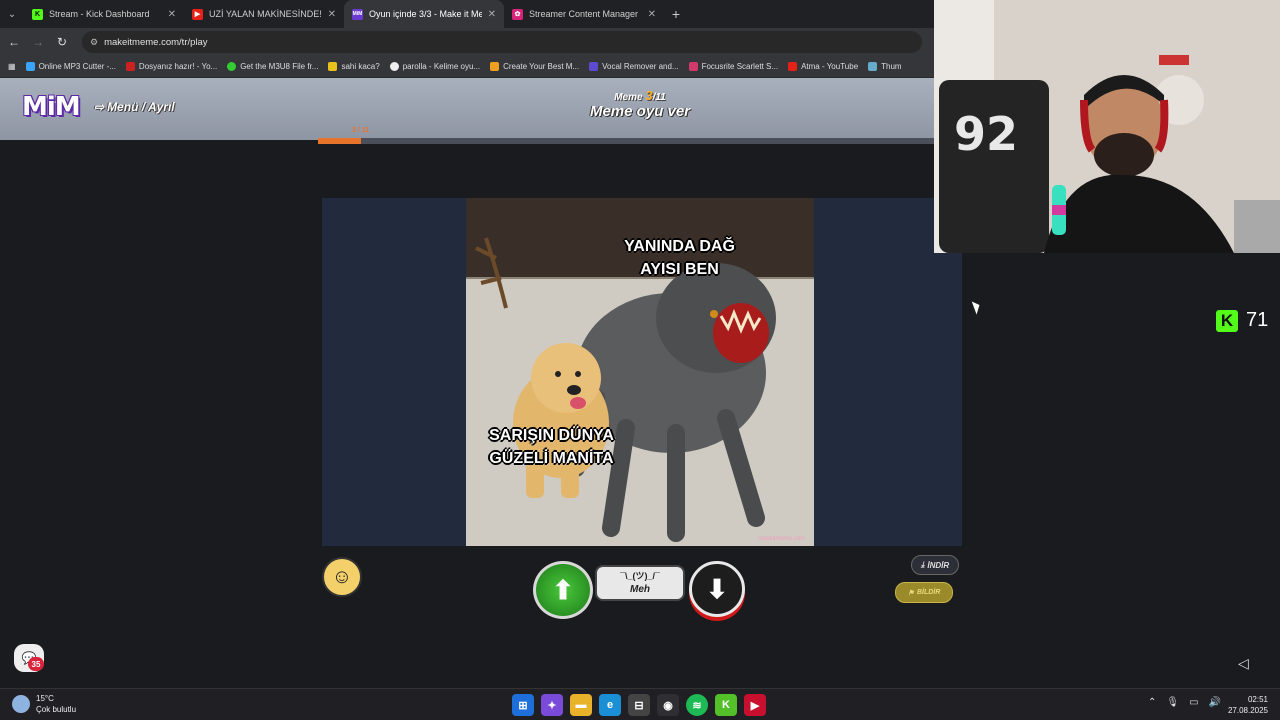 This screenshot has height=720, width=1280. I want to click on flag-icon: ⚑, so click(910, 593).